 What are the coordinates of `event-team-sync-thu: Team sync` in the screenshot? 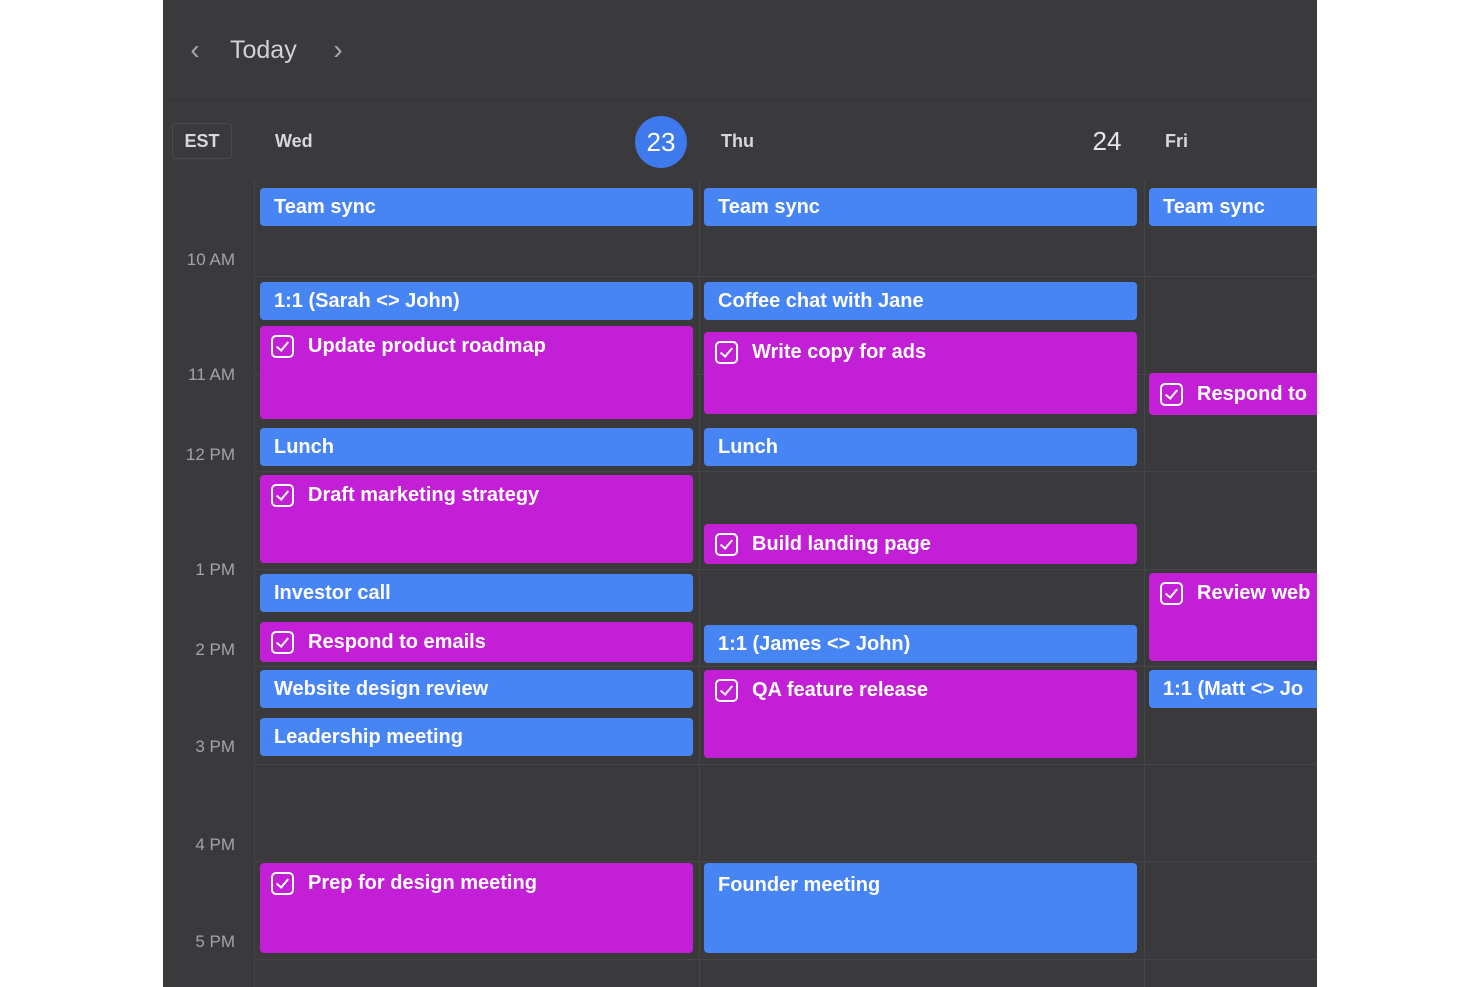 It's located at (920, 207).